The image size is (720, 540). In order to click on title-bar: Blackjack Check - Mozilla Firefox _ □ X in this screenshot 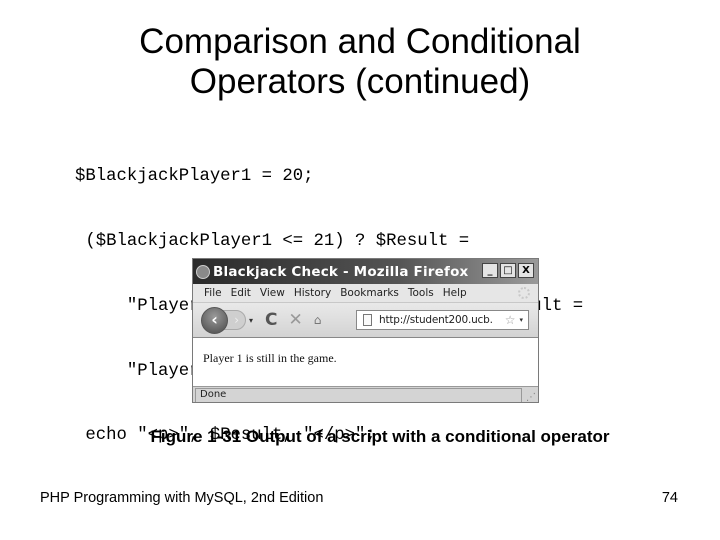, I will do `click(365, 271)`.